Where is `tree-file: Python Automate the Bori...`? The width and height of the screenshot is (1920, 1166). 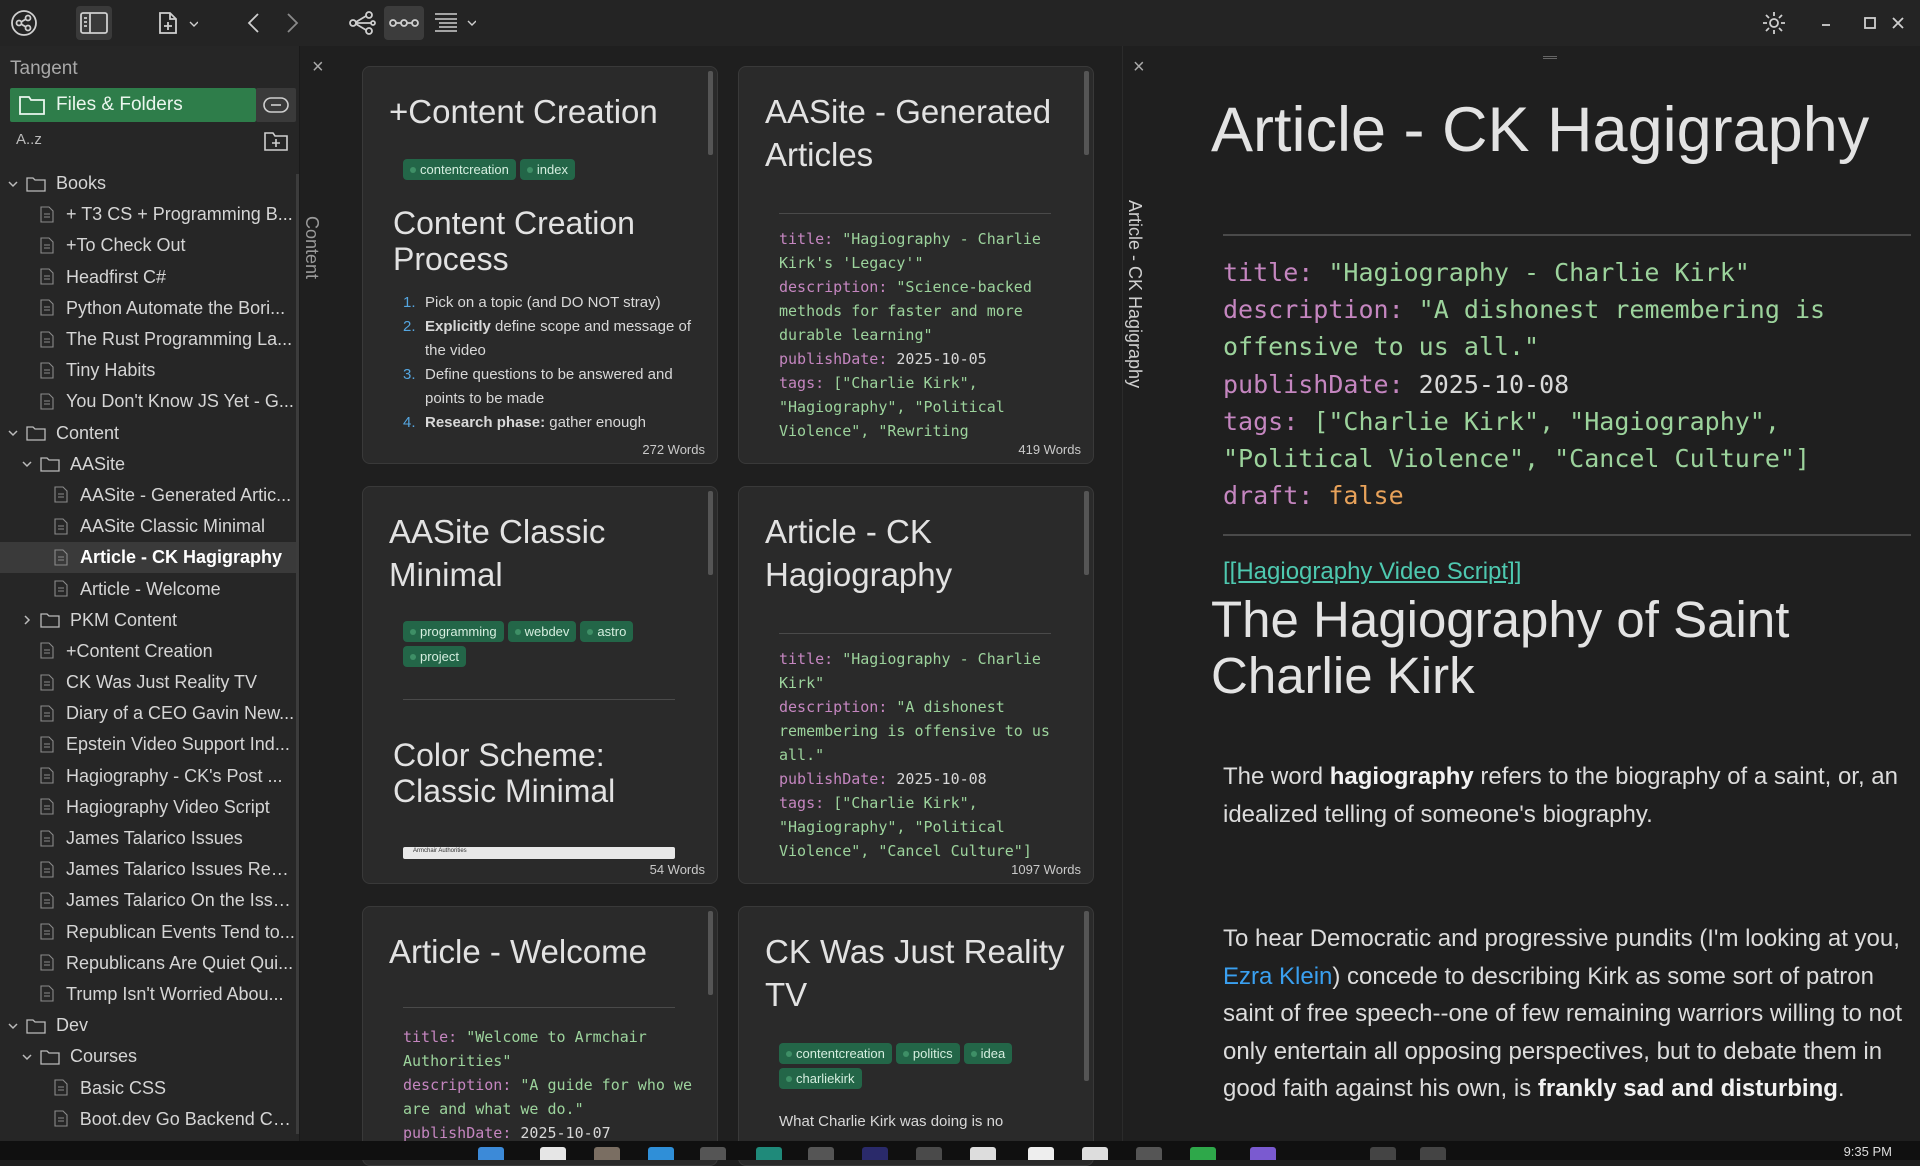 tree-file: Python Automate the Bori... is located at coordinates (148, 308).